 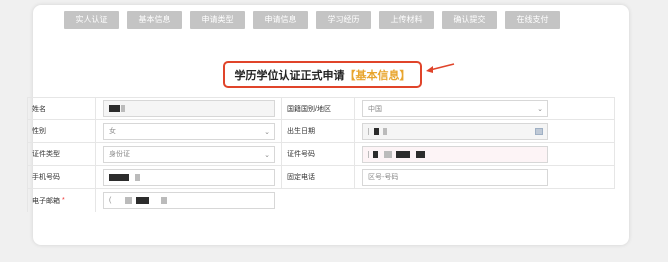 What do you see at coordinates (440, 68) in the screenshot?
I see `annotation-arrow-icon` at bounding box center [440, 68].